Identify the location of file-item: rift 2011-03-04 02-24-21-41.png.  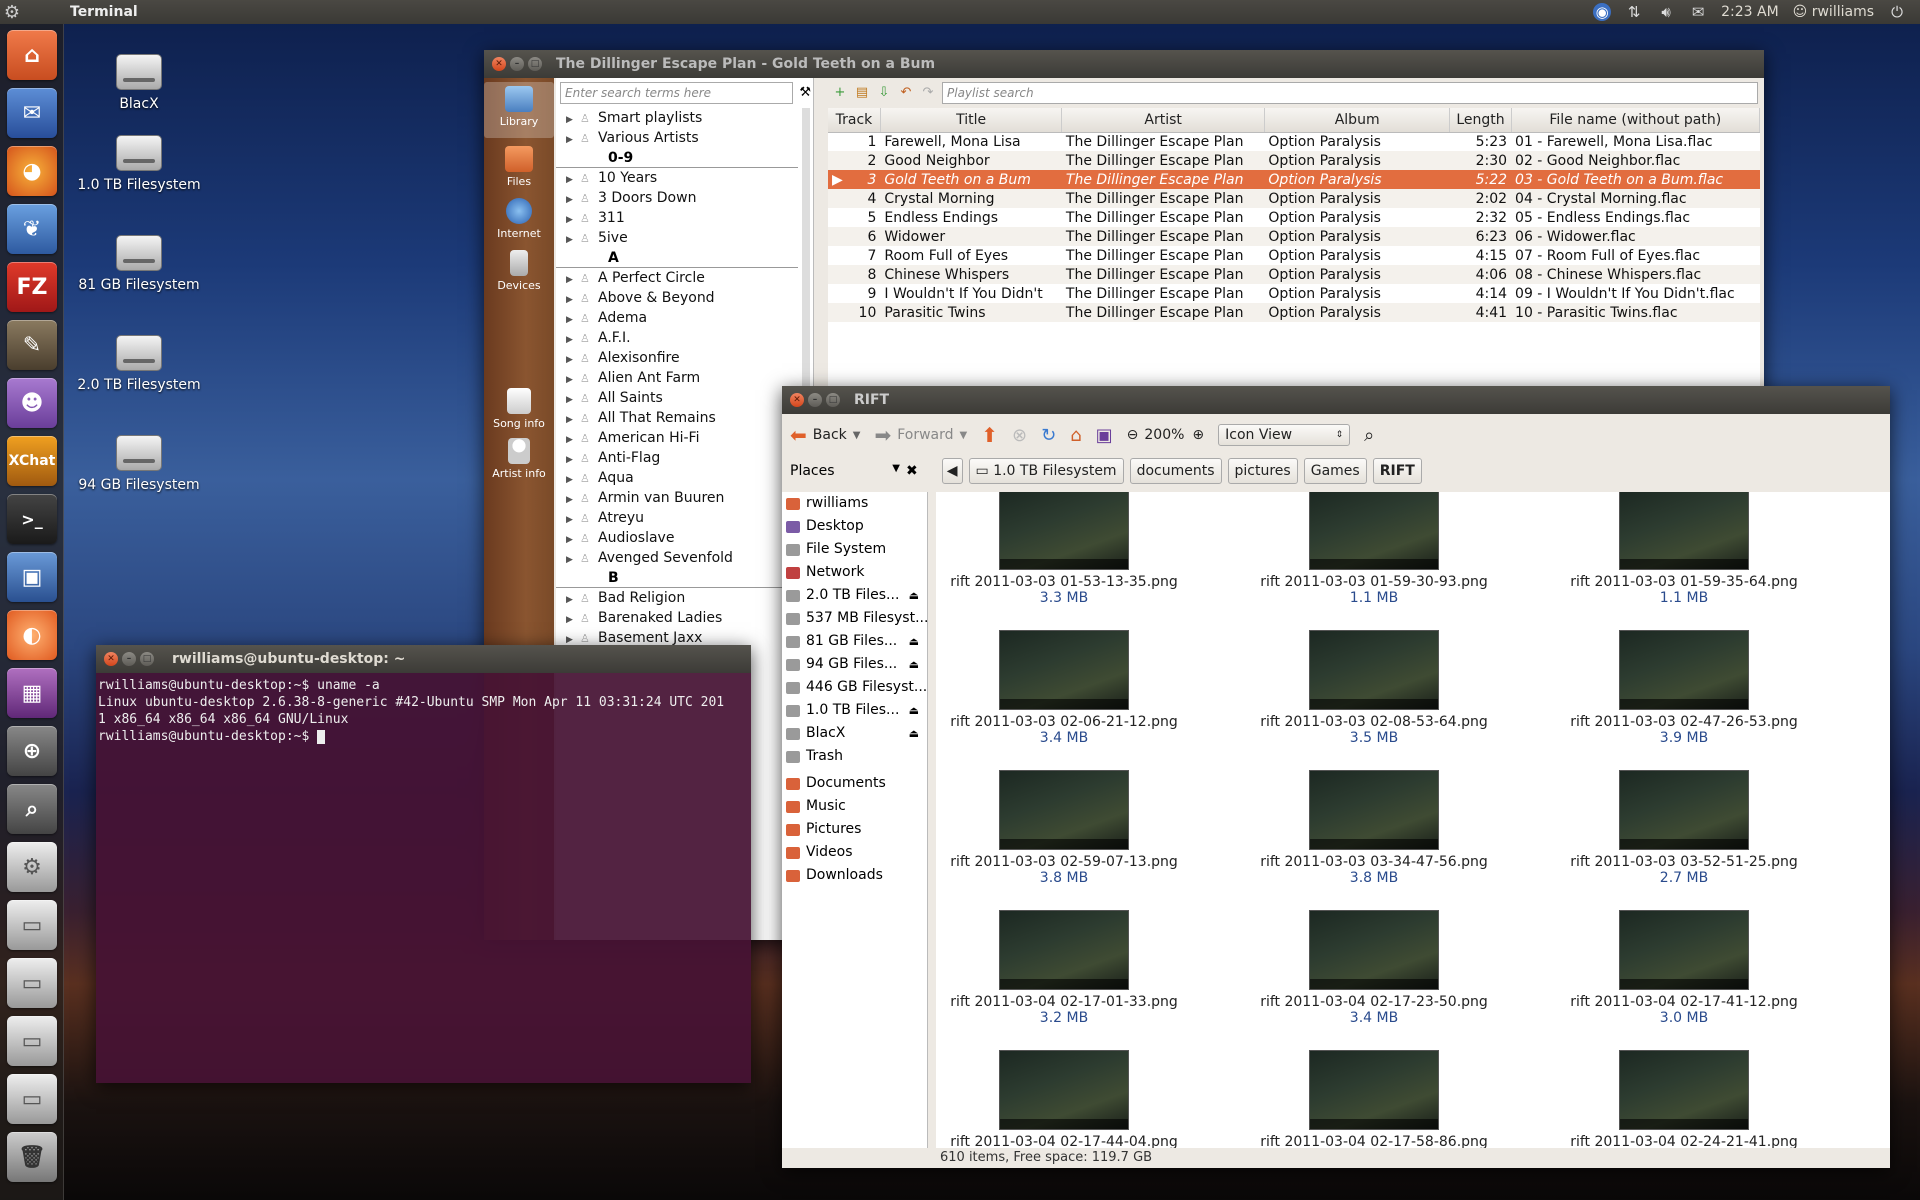
(1684, 1099).